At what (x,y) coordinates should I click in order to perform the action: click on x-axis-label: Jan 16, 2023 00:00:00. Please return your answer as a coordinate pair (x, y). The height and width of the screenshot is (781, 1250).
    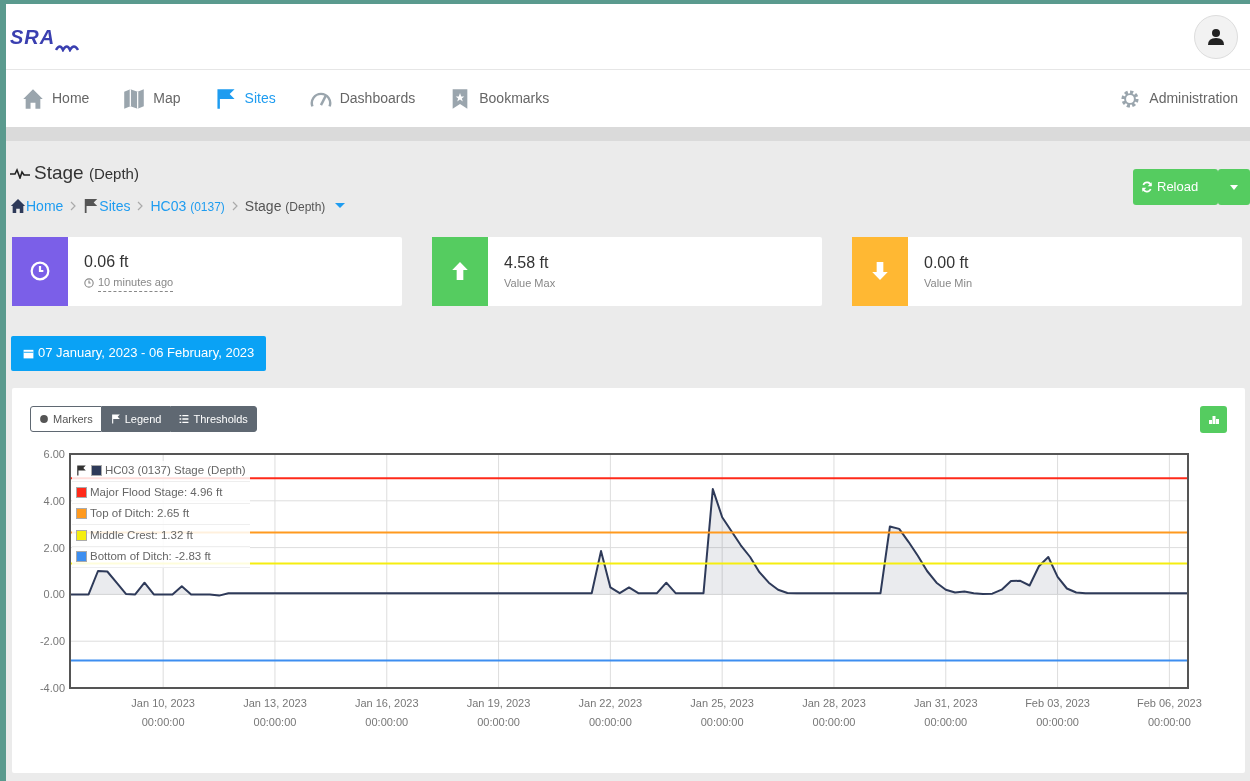
    Looking at the image, I should click on (386, 712).